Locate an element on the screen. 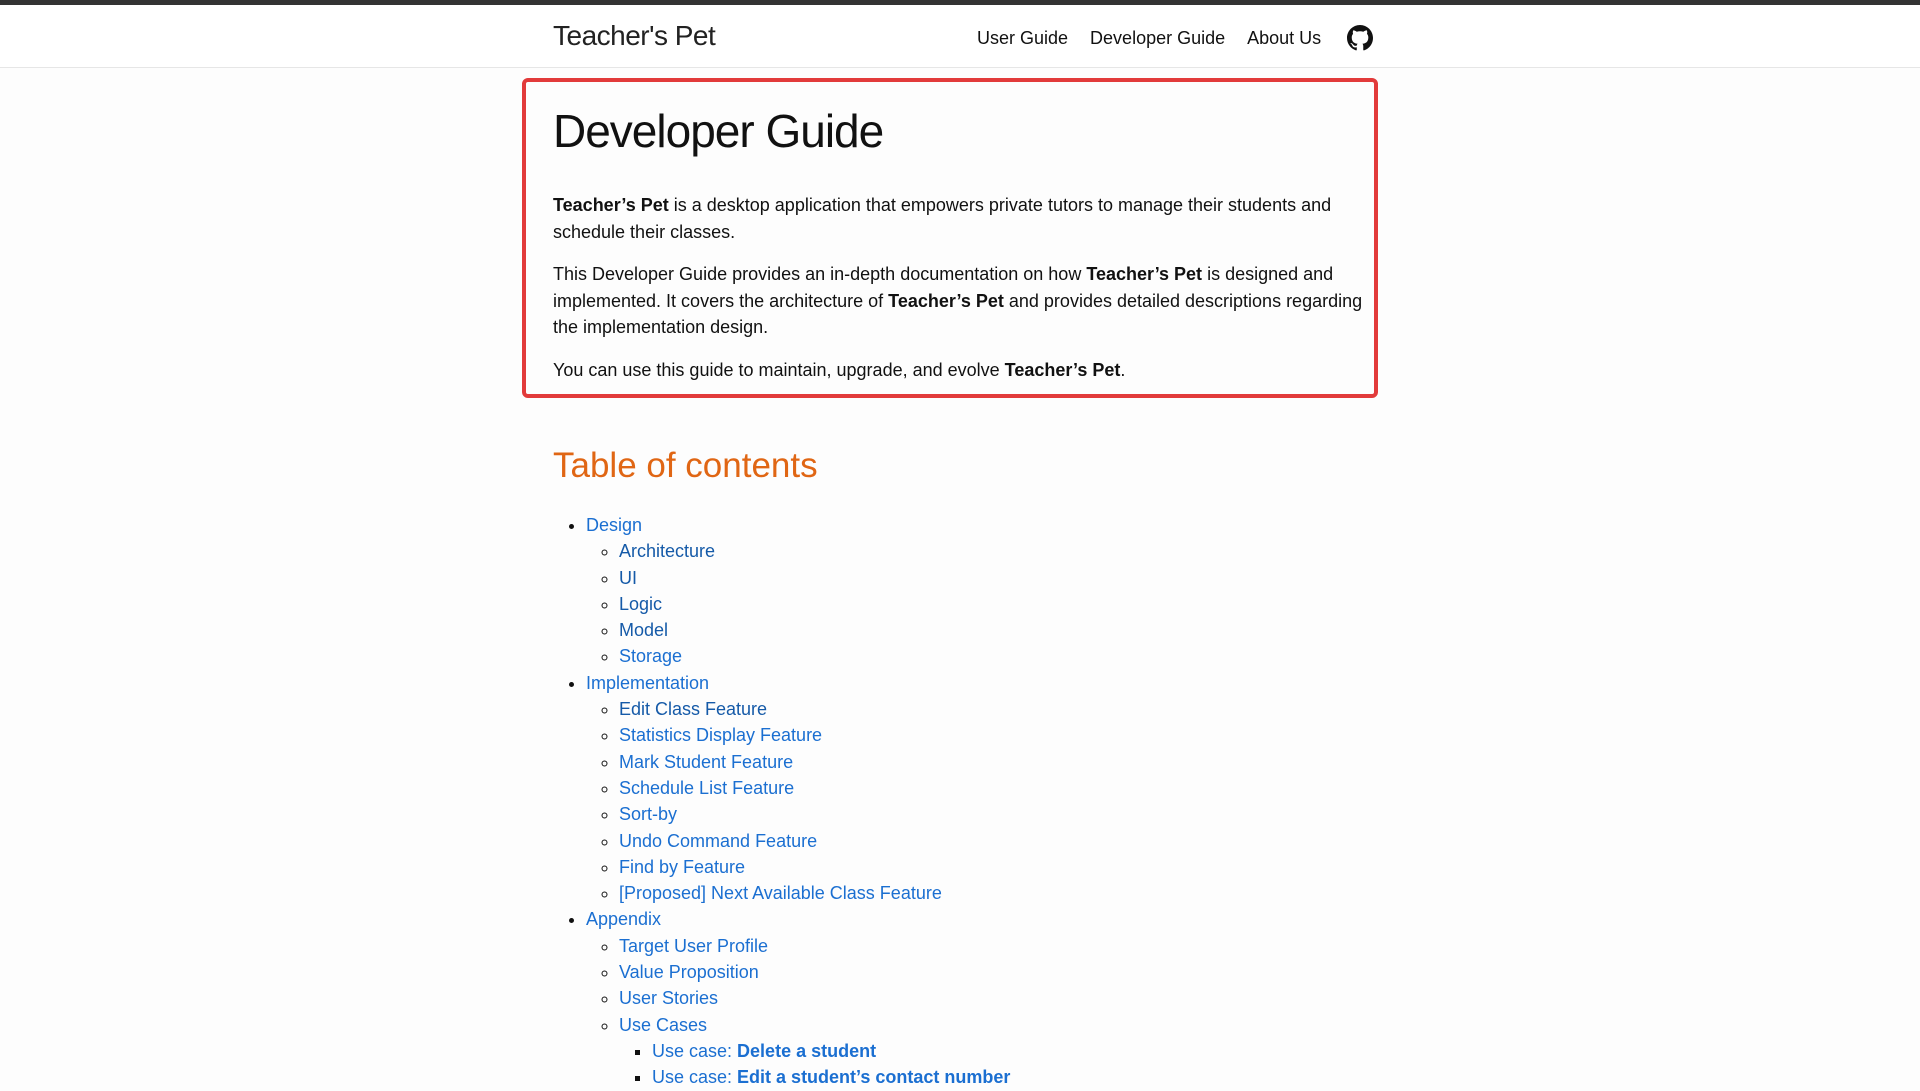 Image resolution: width=1920 pixels, height=1091 pixels. toc-item: Undo Command Feature is located at coordinates (814, 841).